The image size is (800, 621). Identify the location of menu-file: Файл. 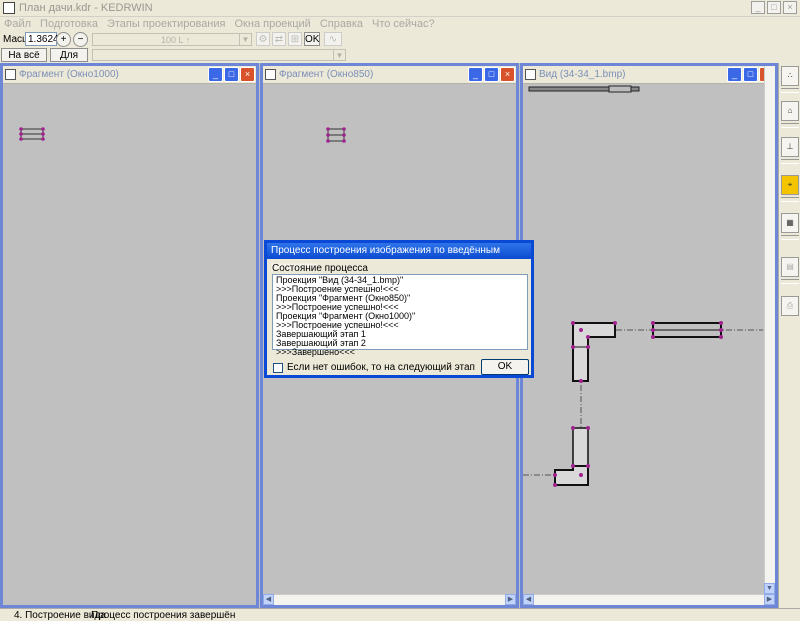
(17, 24).